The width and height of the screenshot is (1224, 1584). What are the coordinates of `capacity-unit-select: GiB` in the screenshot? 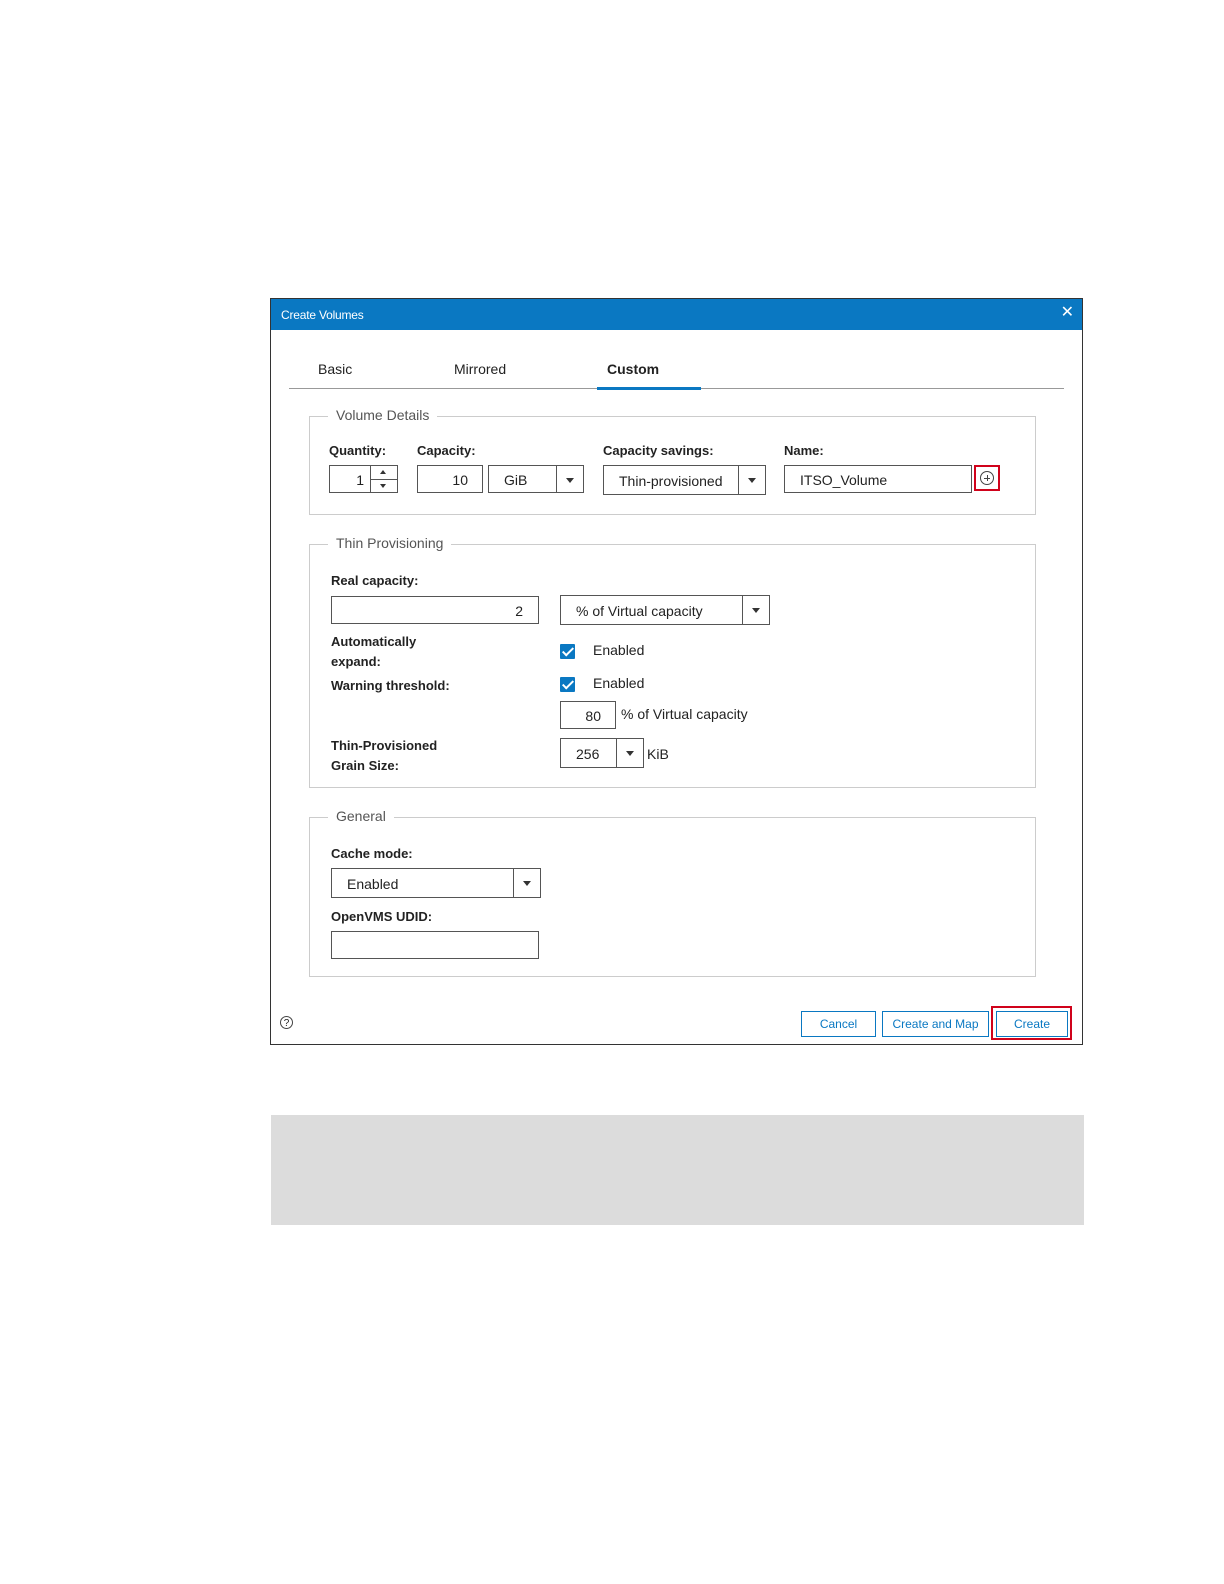 It's located at (536, 479).